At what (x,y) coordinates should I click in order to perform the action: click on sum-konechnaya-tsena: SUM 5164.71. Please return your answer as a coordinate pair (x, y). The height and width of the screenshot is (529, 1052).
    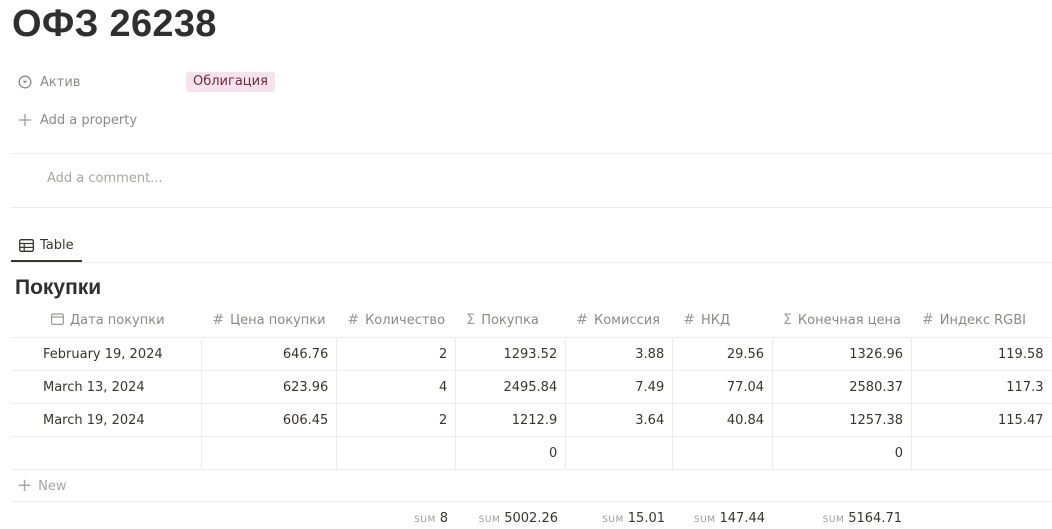
    Looking at the image, I should click on (862, 518).